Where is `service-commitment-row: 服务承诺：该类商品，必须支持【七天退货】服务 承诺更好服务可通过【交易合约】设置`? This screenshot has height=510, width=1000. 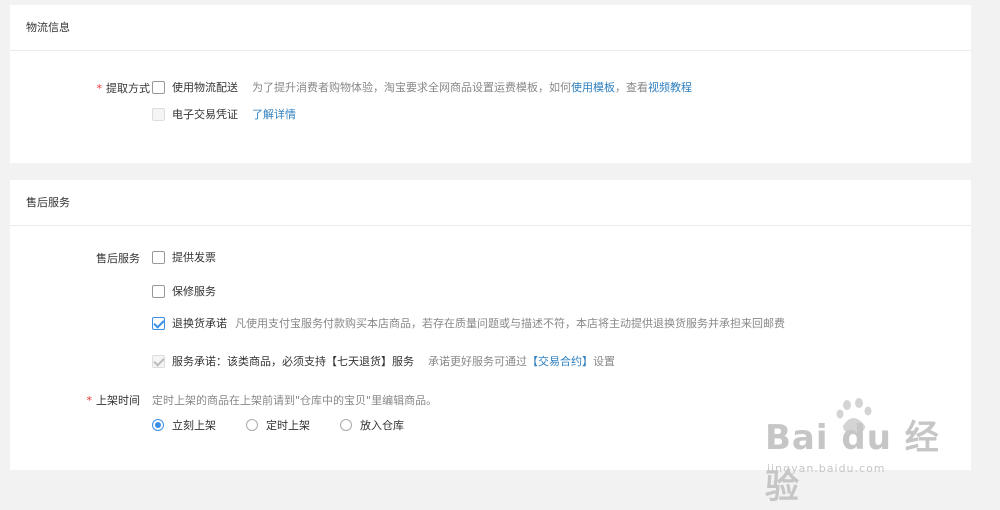
service-commitment-row: 服务承诺：该类商品，必须支持【七天退货】服务 承诺更好服务可通过【交易合约】设置 is located at coordinates (383, 361).